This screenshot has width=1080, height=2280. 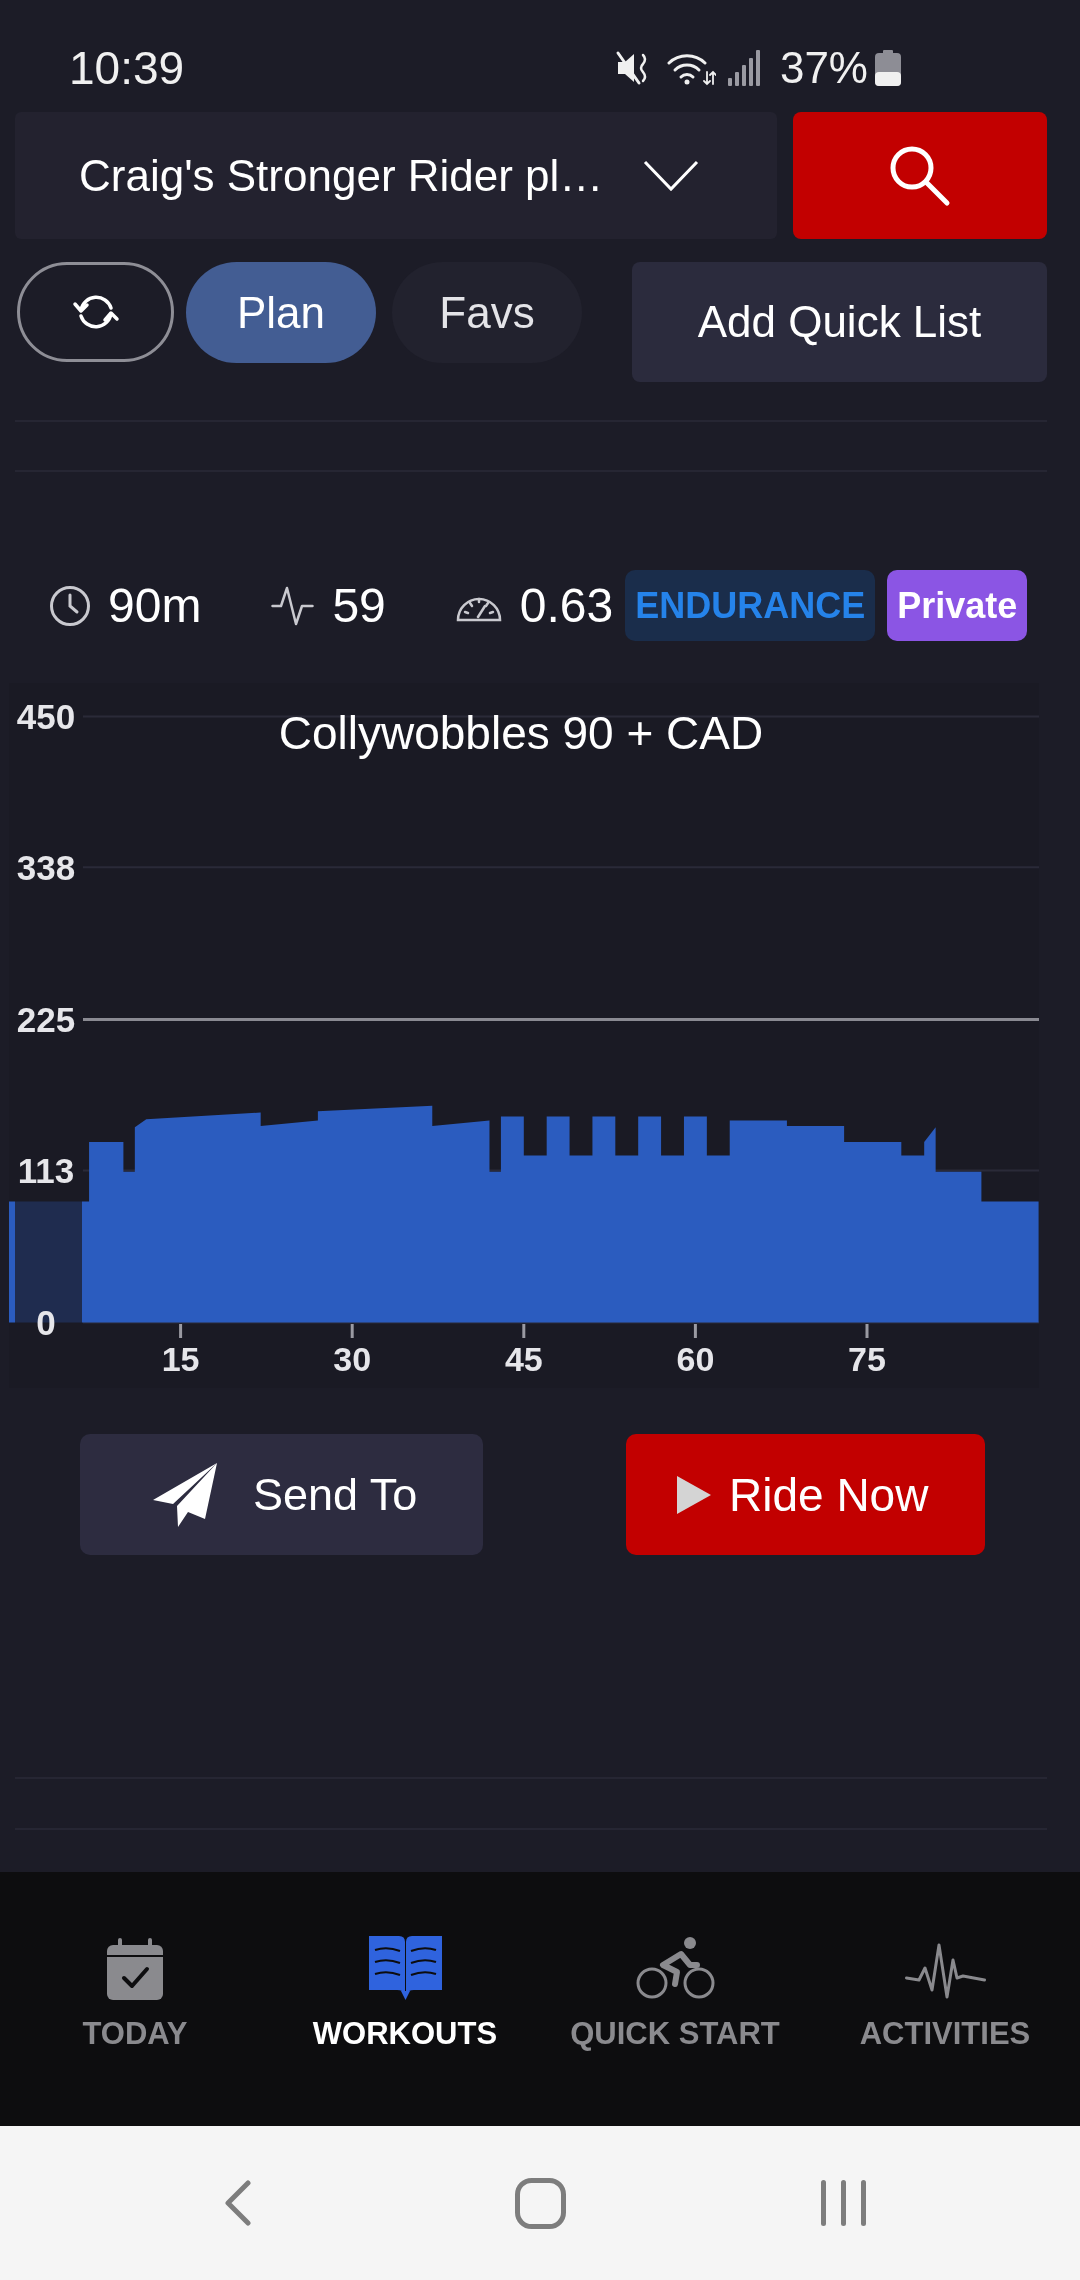 What do you see at coordinates (405, 1967) in the screenshot?
I see `open-book-icon` at bounding box center [405, 1967].